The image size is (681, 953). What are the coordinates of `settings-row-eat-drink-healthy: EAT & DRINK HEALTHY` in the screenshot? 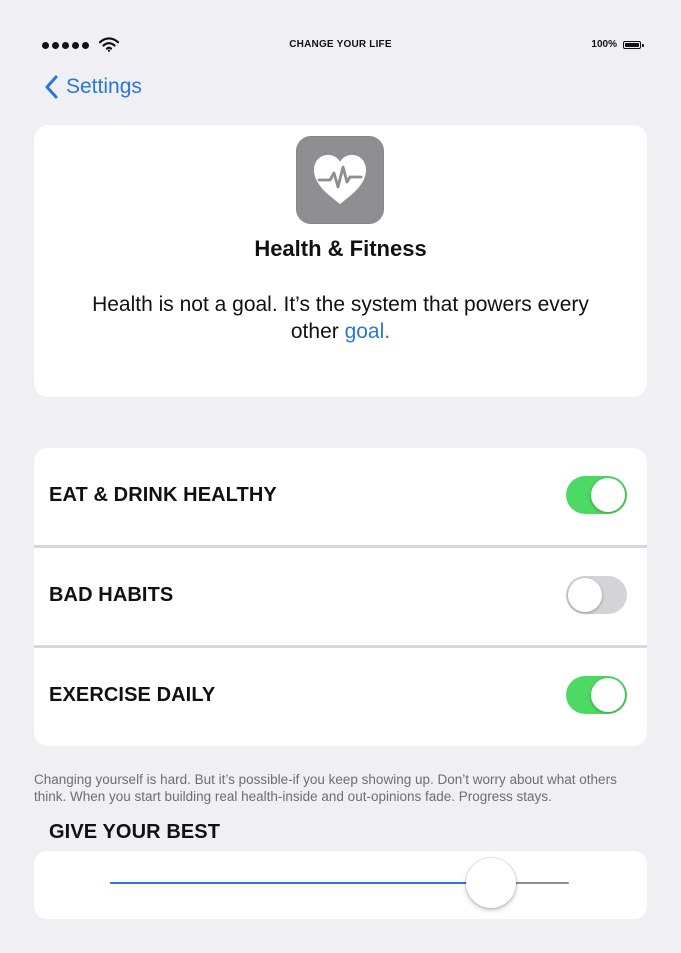 It's located at (340, 497).